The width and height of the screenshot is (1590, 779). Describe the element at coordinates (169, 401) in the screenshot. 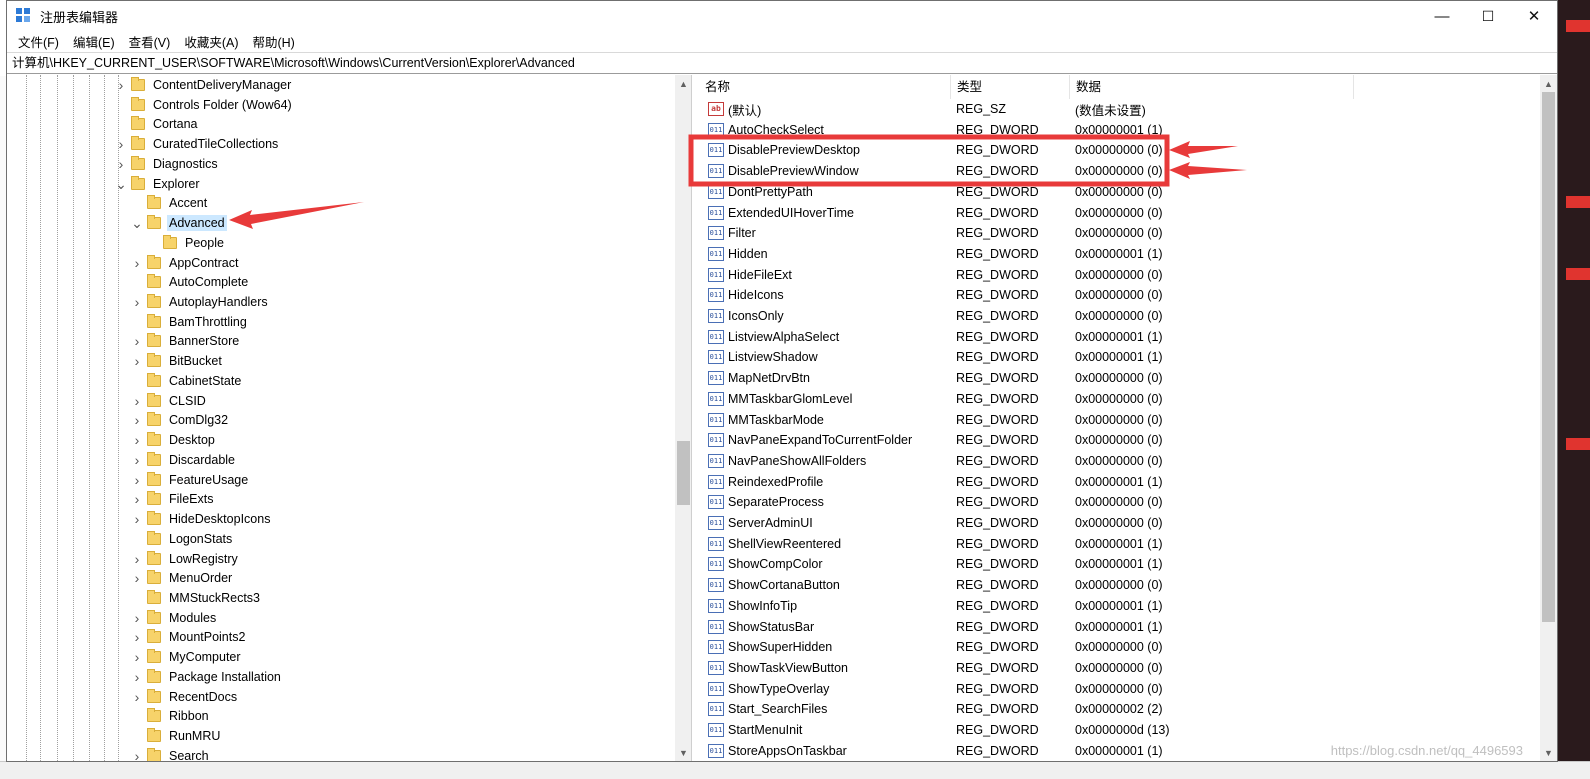

I see `tree-item: › CLSID` at that location.